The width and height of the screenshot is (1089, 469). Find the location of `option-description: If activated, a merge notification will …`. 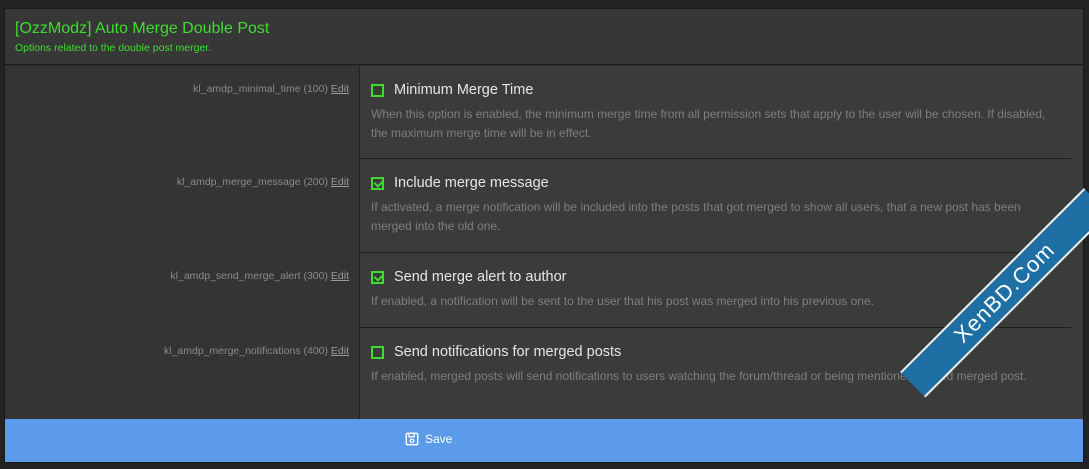

option-description: If activated, a merge notification will … is located at coordinates (696, 216).